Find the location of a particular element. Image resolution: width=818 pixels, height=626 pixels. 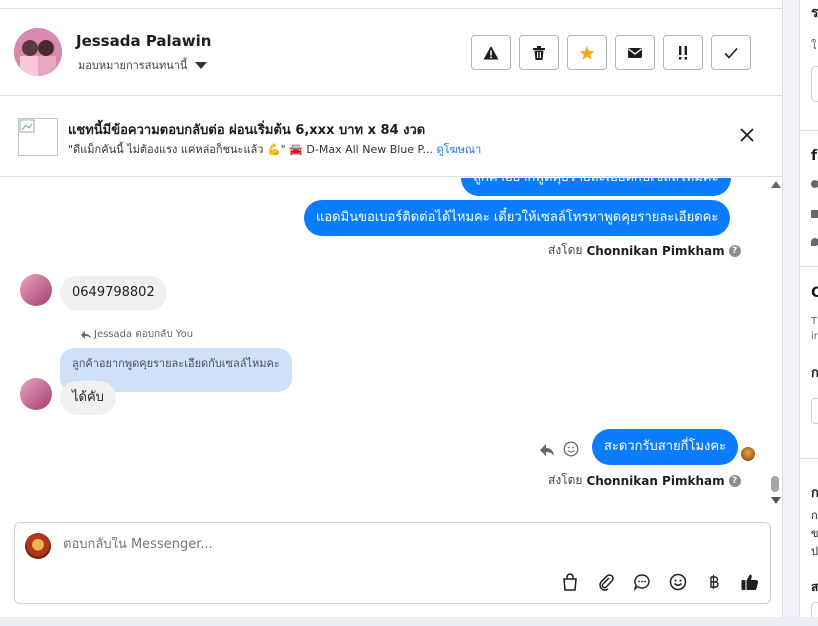

mark-done-button is located at coordinates (731, 52).